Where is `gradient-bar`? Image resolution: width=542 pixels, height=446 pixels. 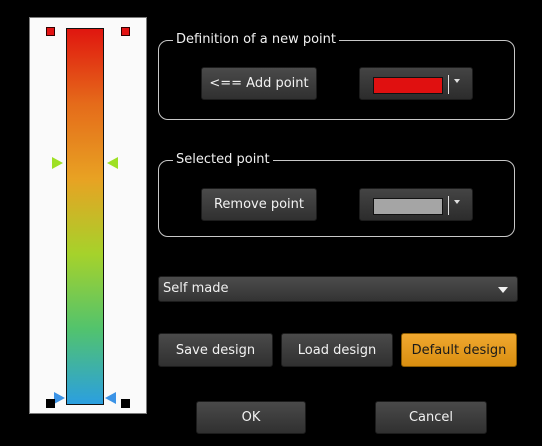
gradient-bar is located at coordinates (85, 216).